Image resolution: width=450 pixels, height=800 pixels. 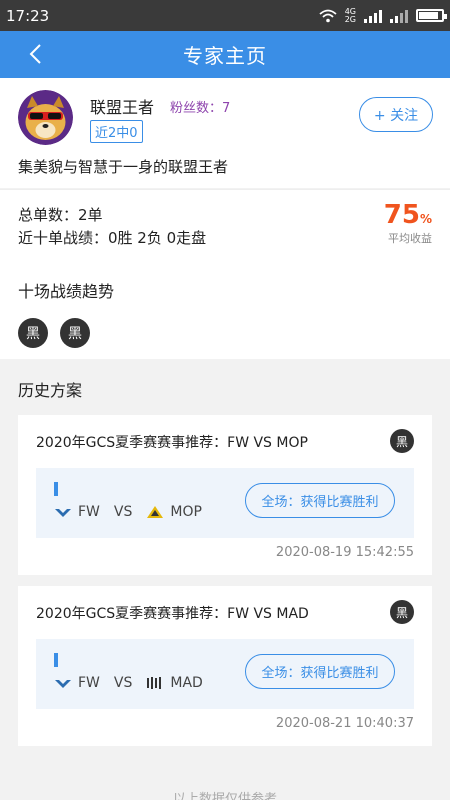 What do you see at coordinates (344, 552) in the screenshot?
I see `card-time: 2020-08-19 15:42:55` at bounding box center [344, 552].